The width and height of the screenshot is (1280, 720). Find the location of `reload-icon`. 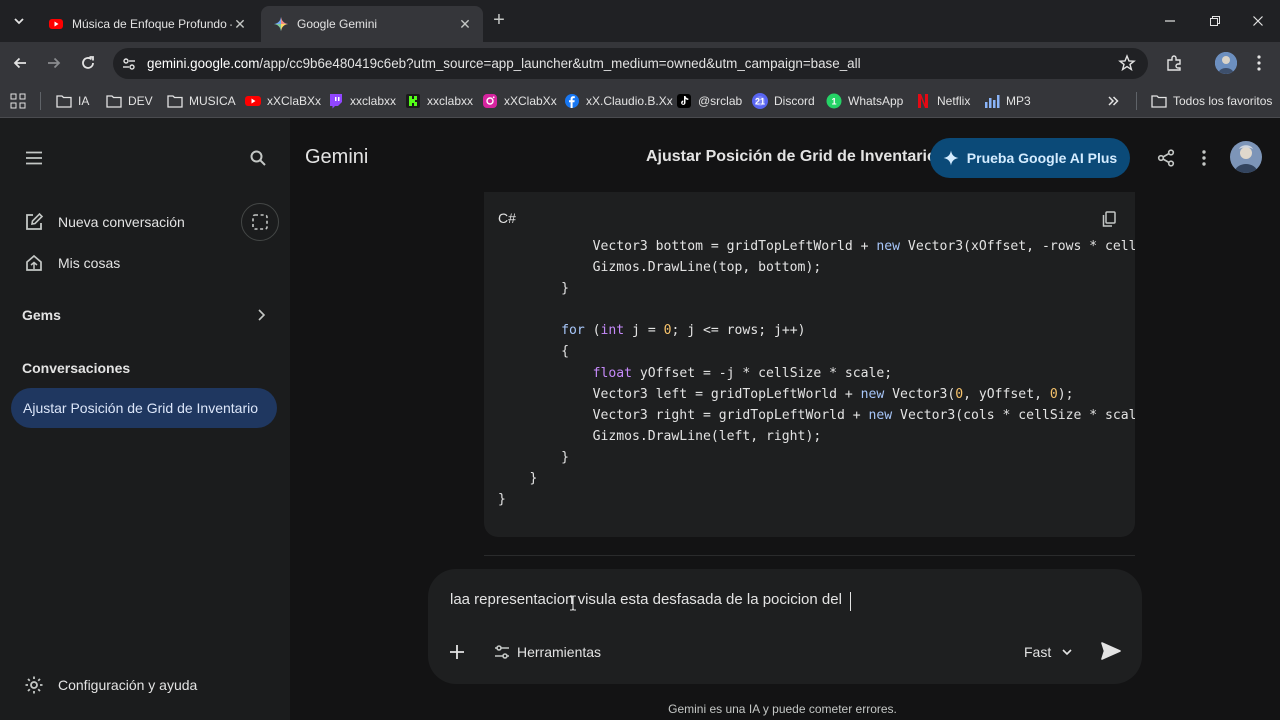

reload-icon is located at coordinates (88, 62).